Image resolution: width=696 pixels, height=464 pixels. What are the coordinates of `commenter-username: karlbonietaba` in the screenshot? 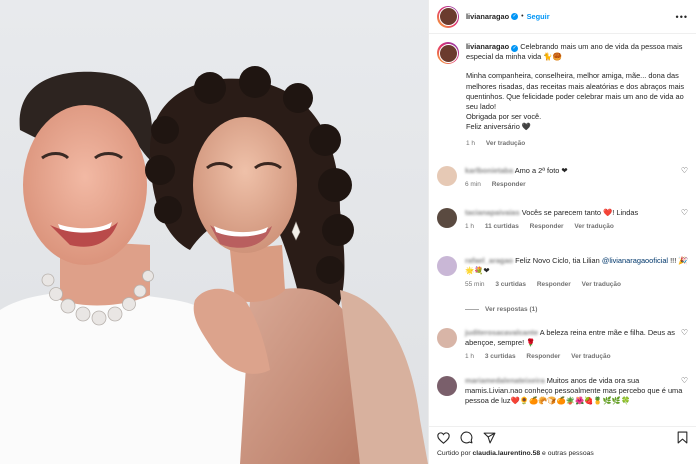 It's located at (489, 170).